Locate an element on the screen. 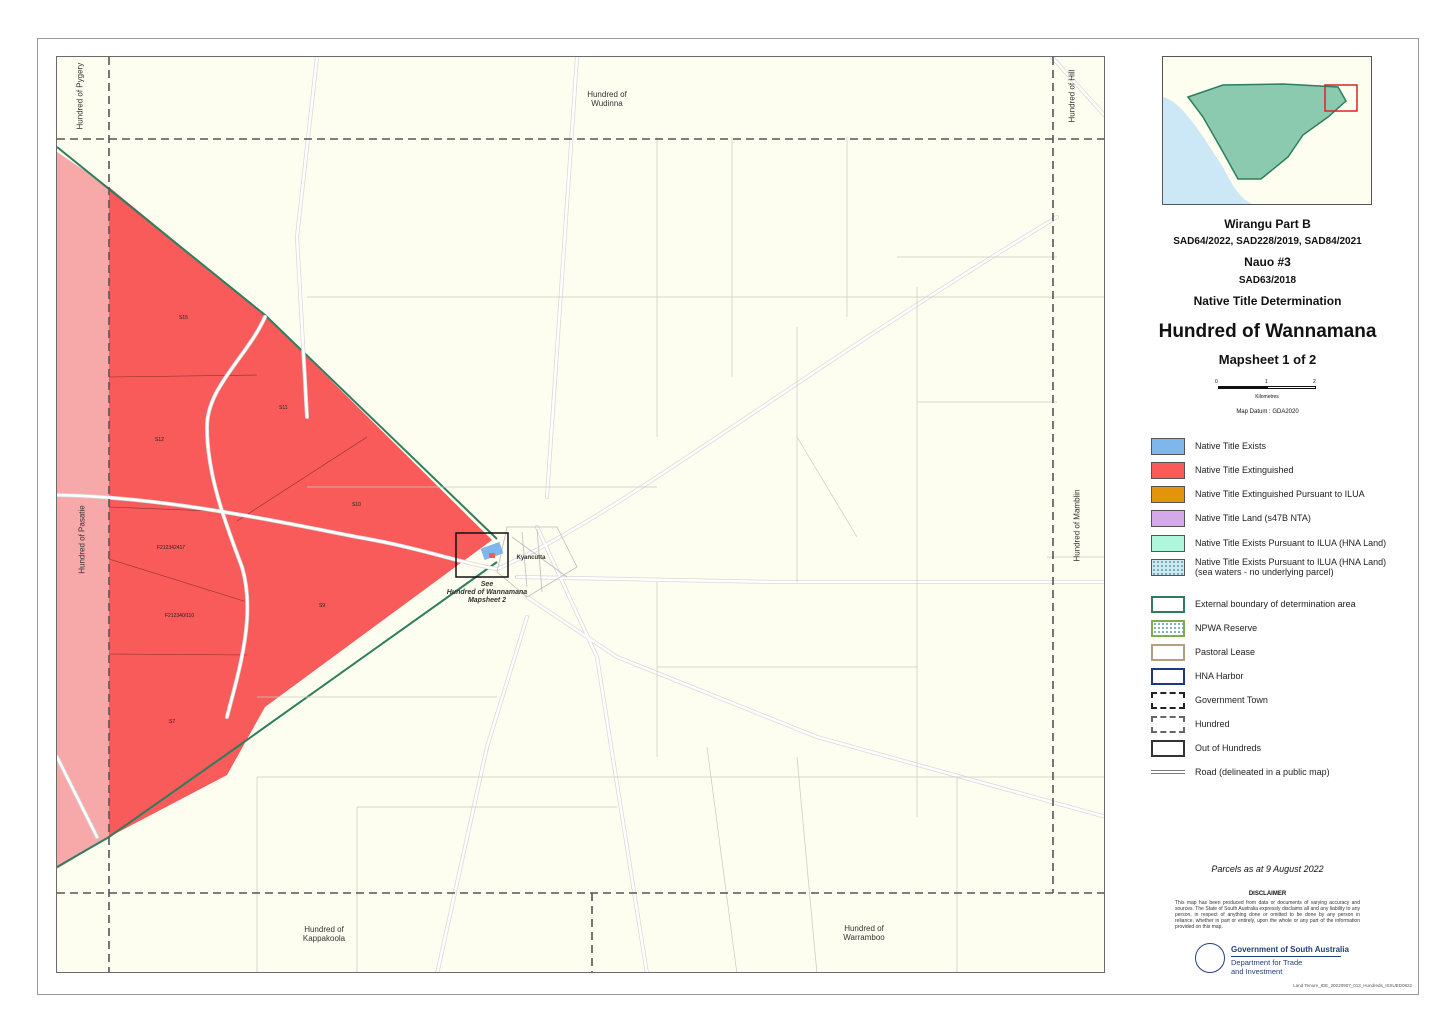  see-mapsheet-note: See Hundred of Wannamana Mapsheet 2 is located at coordinates (487, 592).